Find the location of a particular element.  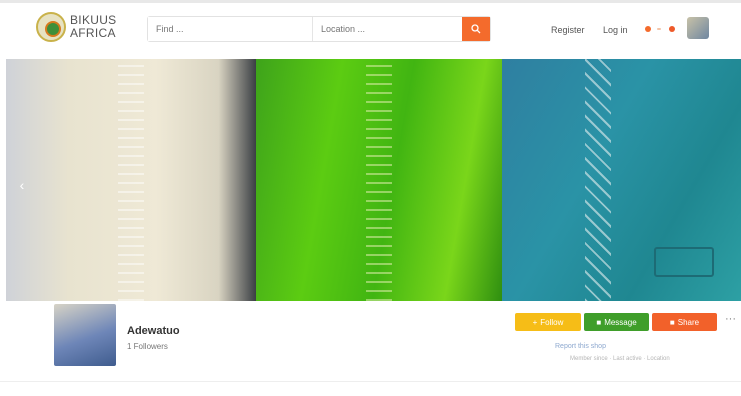

logo-text: BIKUUS AFRICA is located at coordinates (93, 27).